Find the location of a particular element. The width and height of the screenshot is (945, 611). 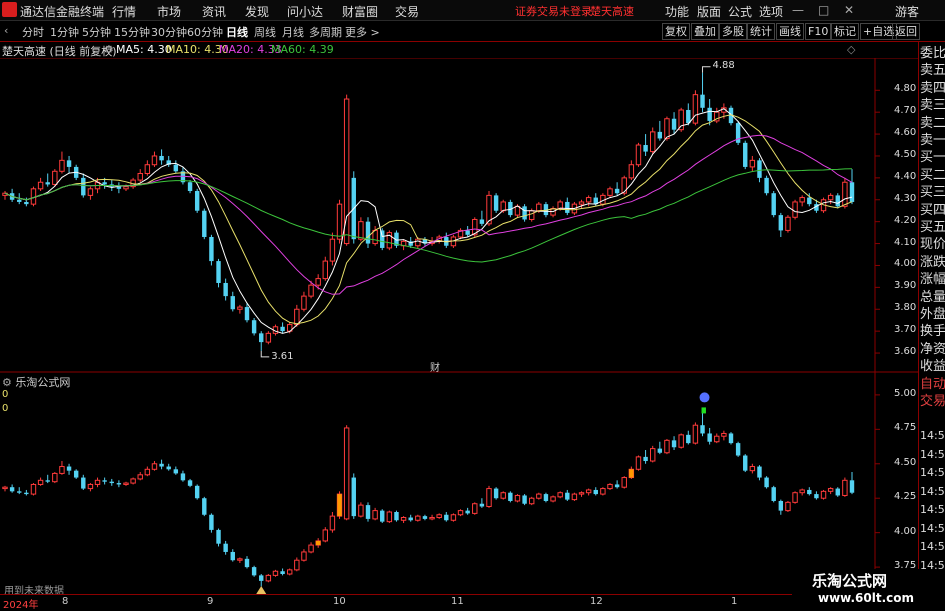

restore-icon: □ is located at coordinates (823, 10).